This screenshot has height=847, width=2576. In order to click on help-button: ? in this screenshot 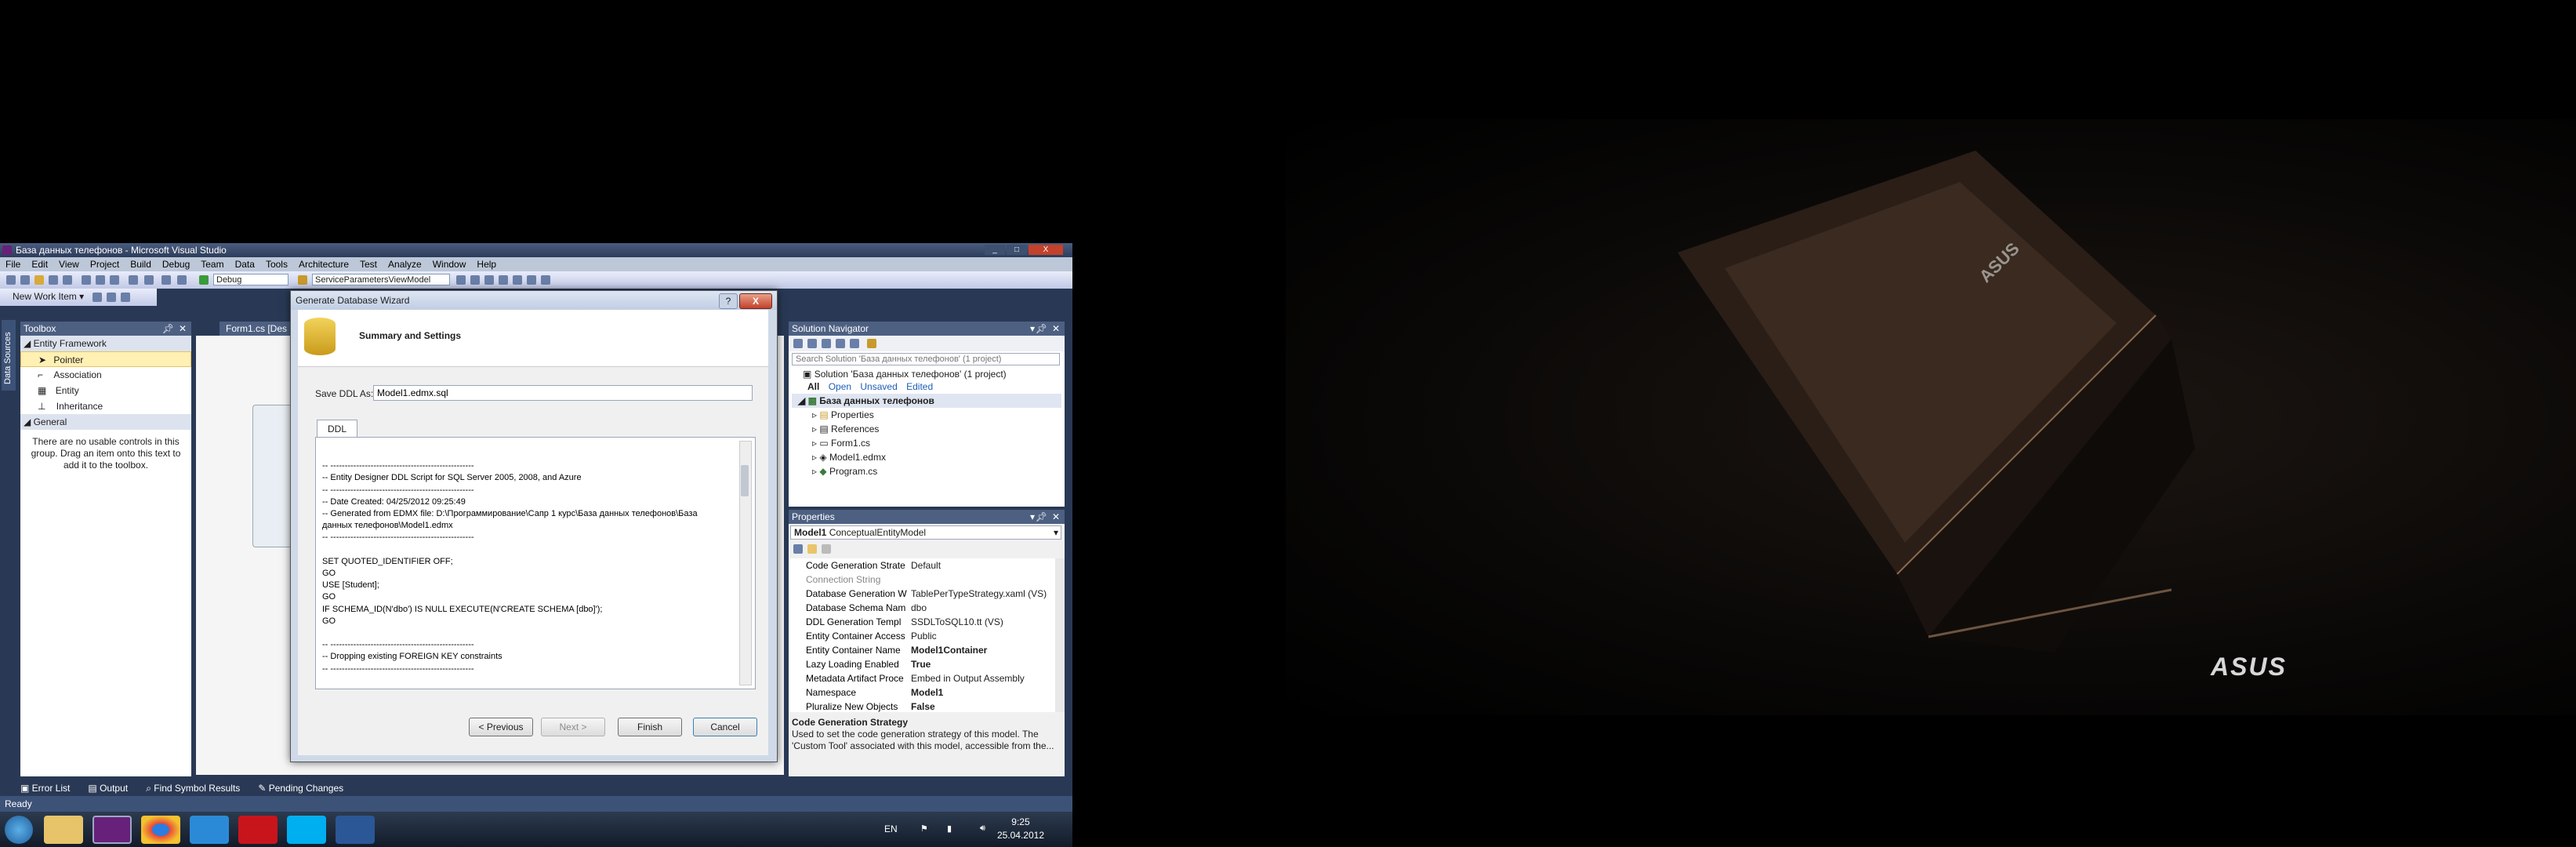, I will do `click(728, 301)`.